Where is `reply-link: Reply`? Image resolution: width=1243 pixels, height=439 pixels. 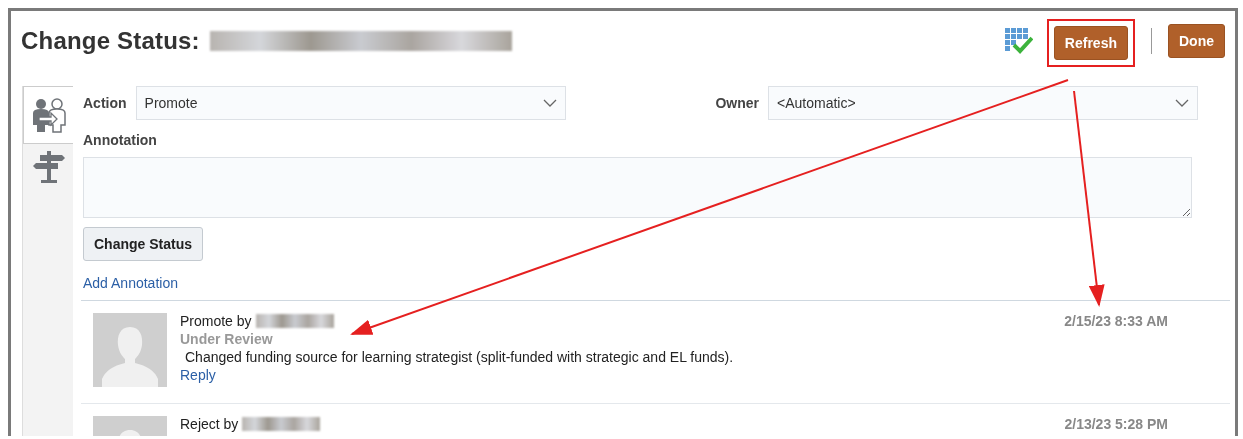 reply-link: Reply is located at coordinates (674, 375).